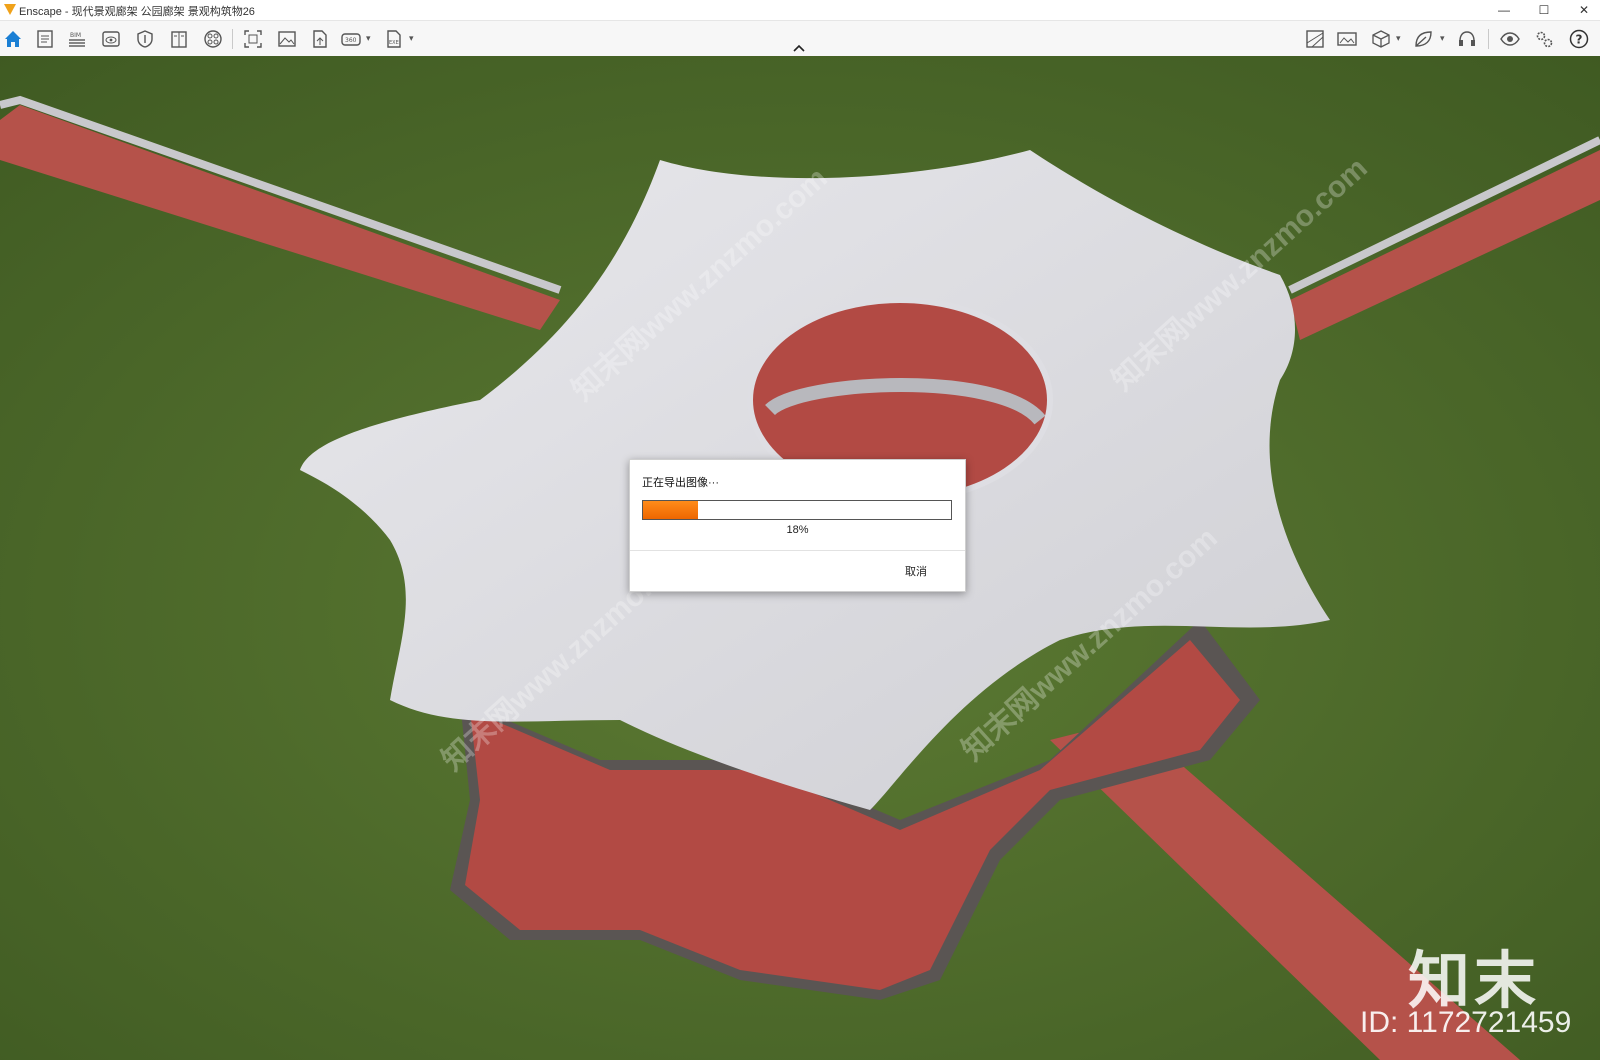  What do you see at coordinates (179, 39) in the screenshot?
I see `book-icon` at bounding box center [179, 39].